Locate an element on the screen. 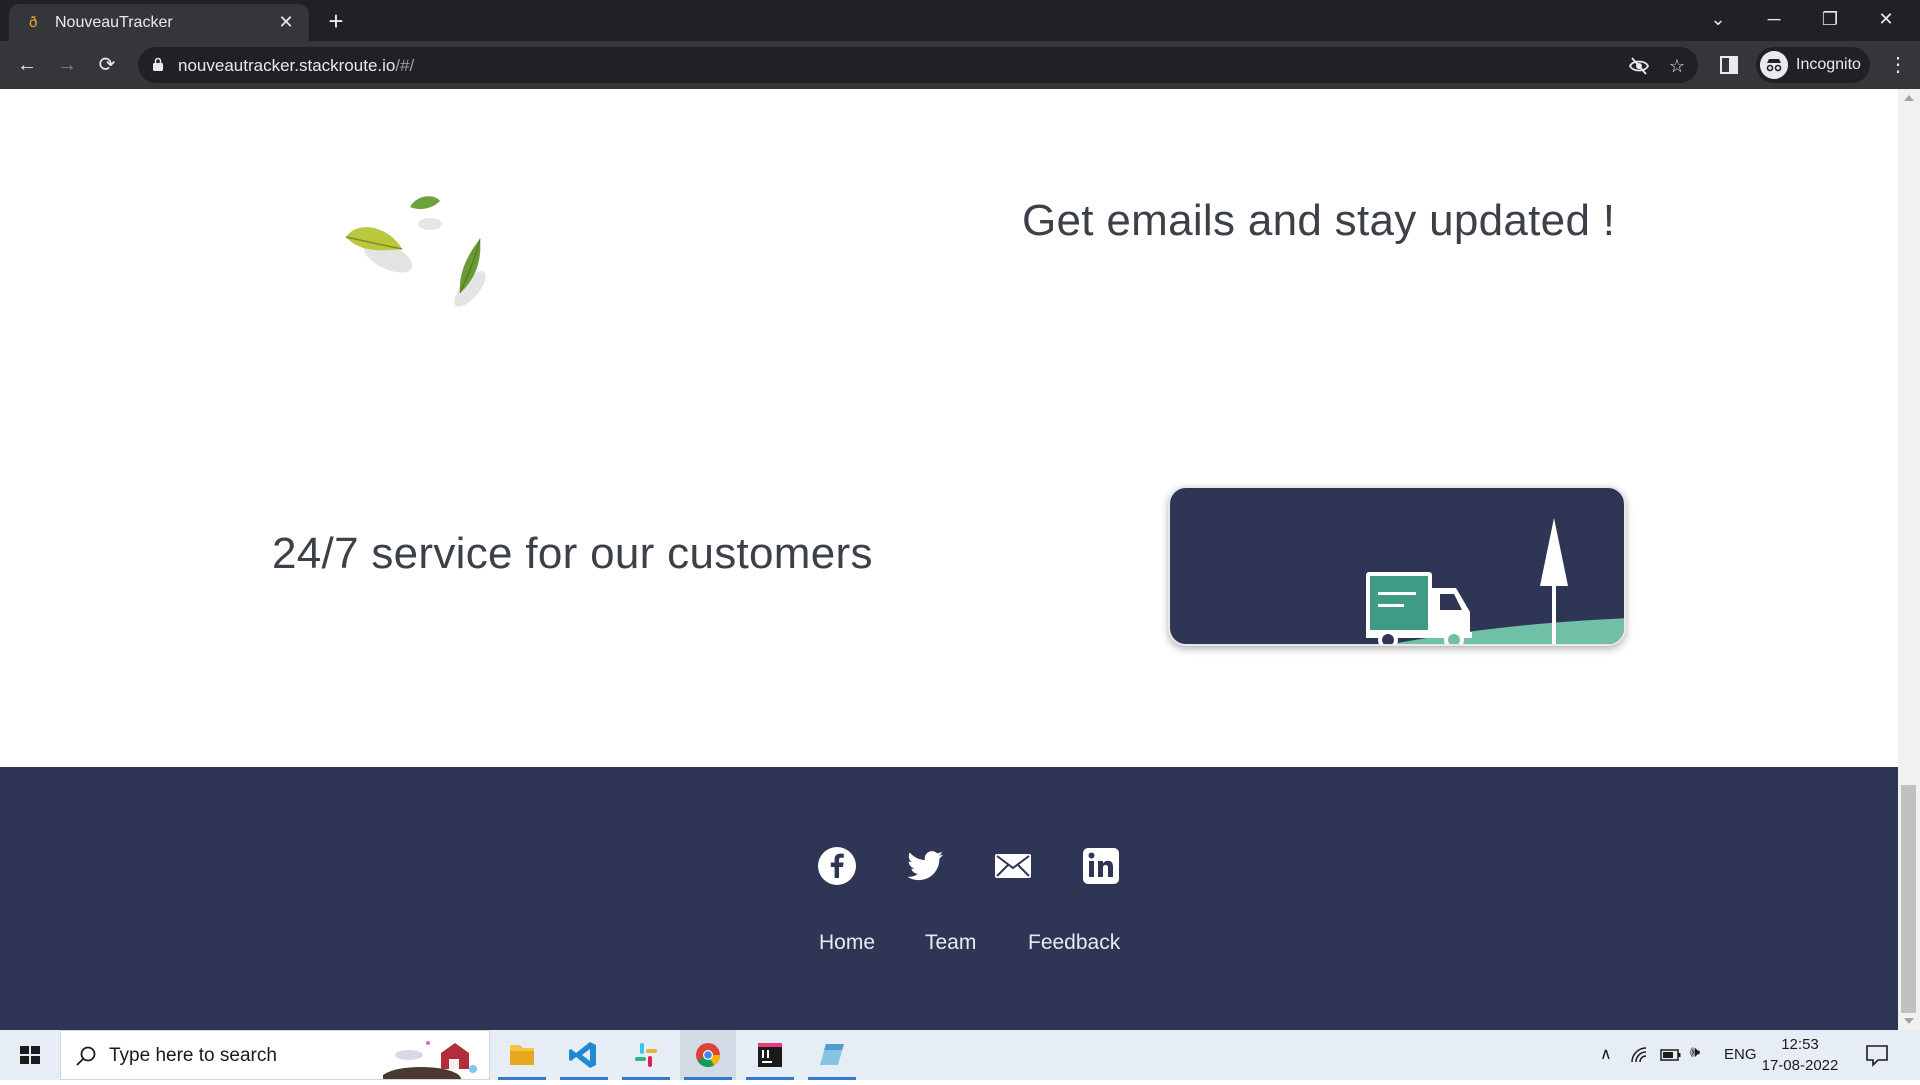 Image resolution: width=1920 pixels, height=1085 pixels. side-panel-icon is located at coordinates (1729, 65).